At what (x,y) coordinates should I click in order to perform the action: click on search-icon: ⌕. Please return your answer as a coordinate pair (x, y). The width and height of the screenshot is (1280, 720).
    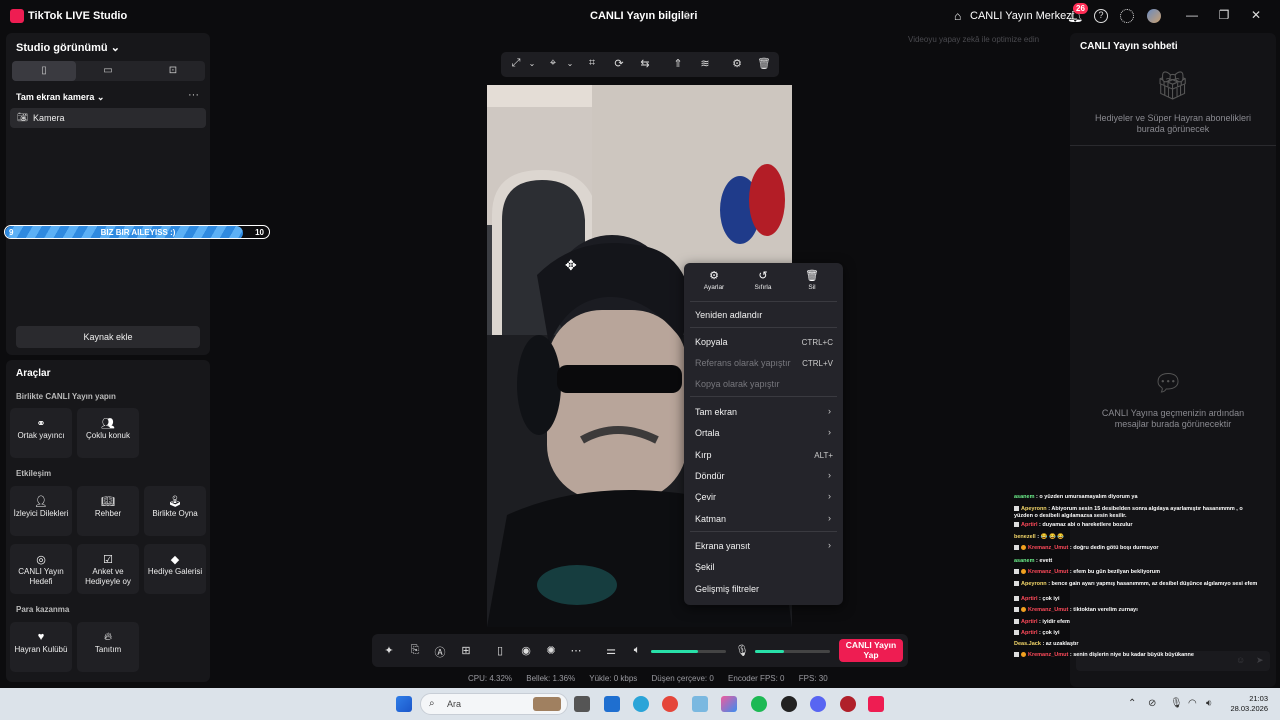
    Looking at the image, I should click on (432, 703).